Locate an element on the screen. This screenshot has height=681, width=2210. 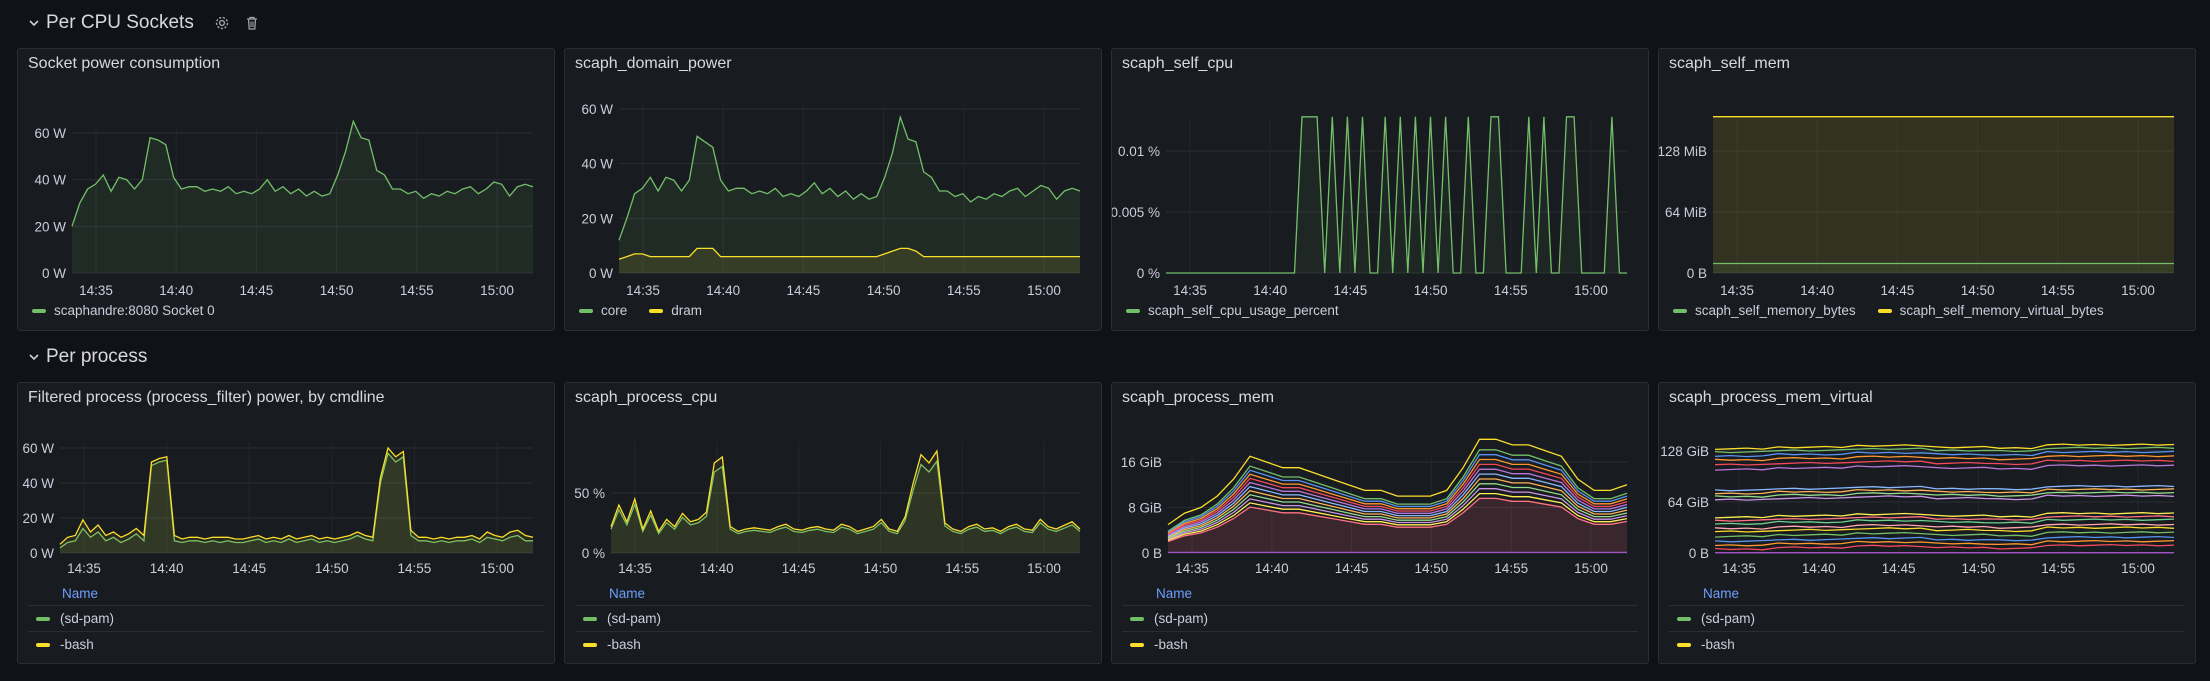
series-bash-area is located at coordinates (845, 502).